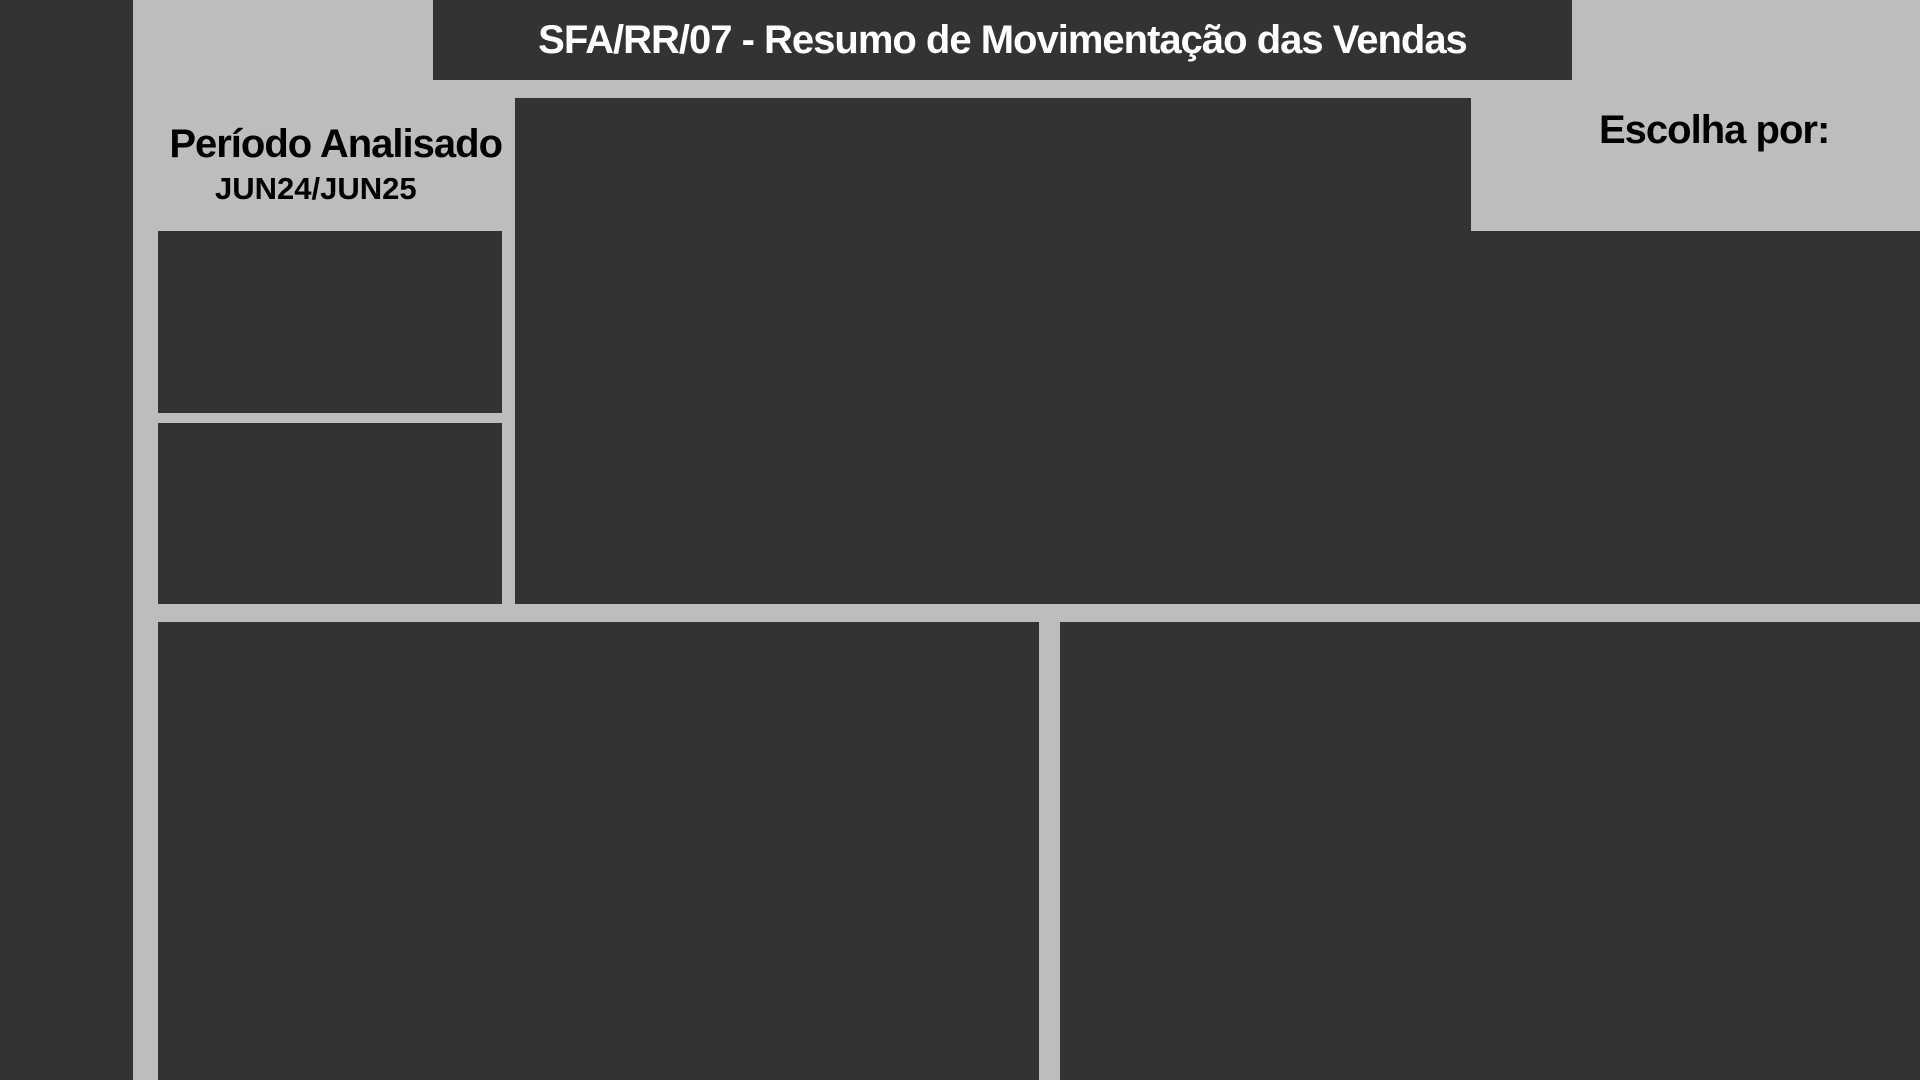 The image size is (1920, 1080). Describe the element at coordinates (1695, 417) in the screenshot. I see `filter-slicer-panel` at that location.